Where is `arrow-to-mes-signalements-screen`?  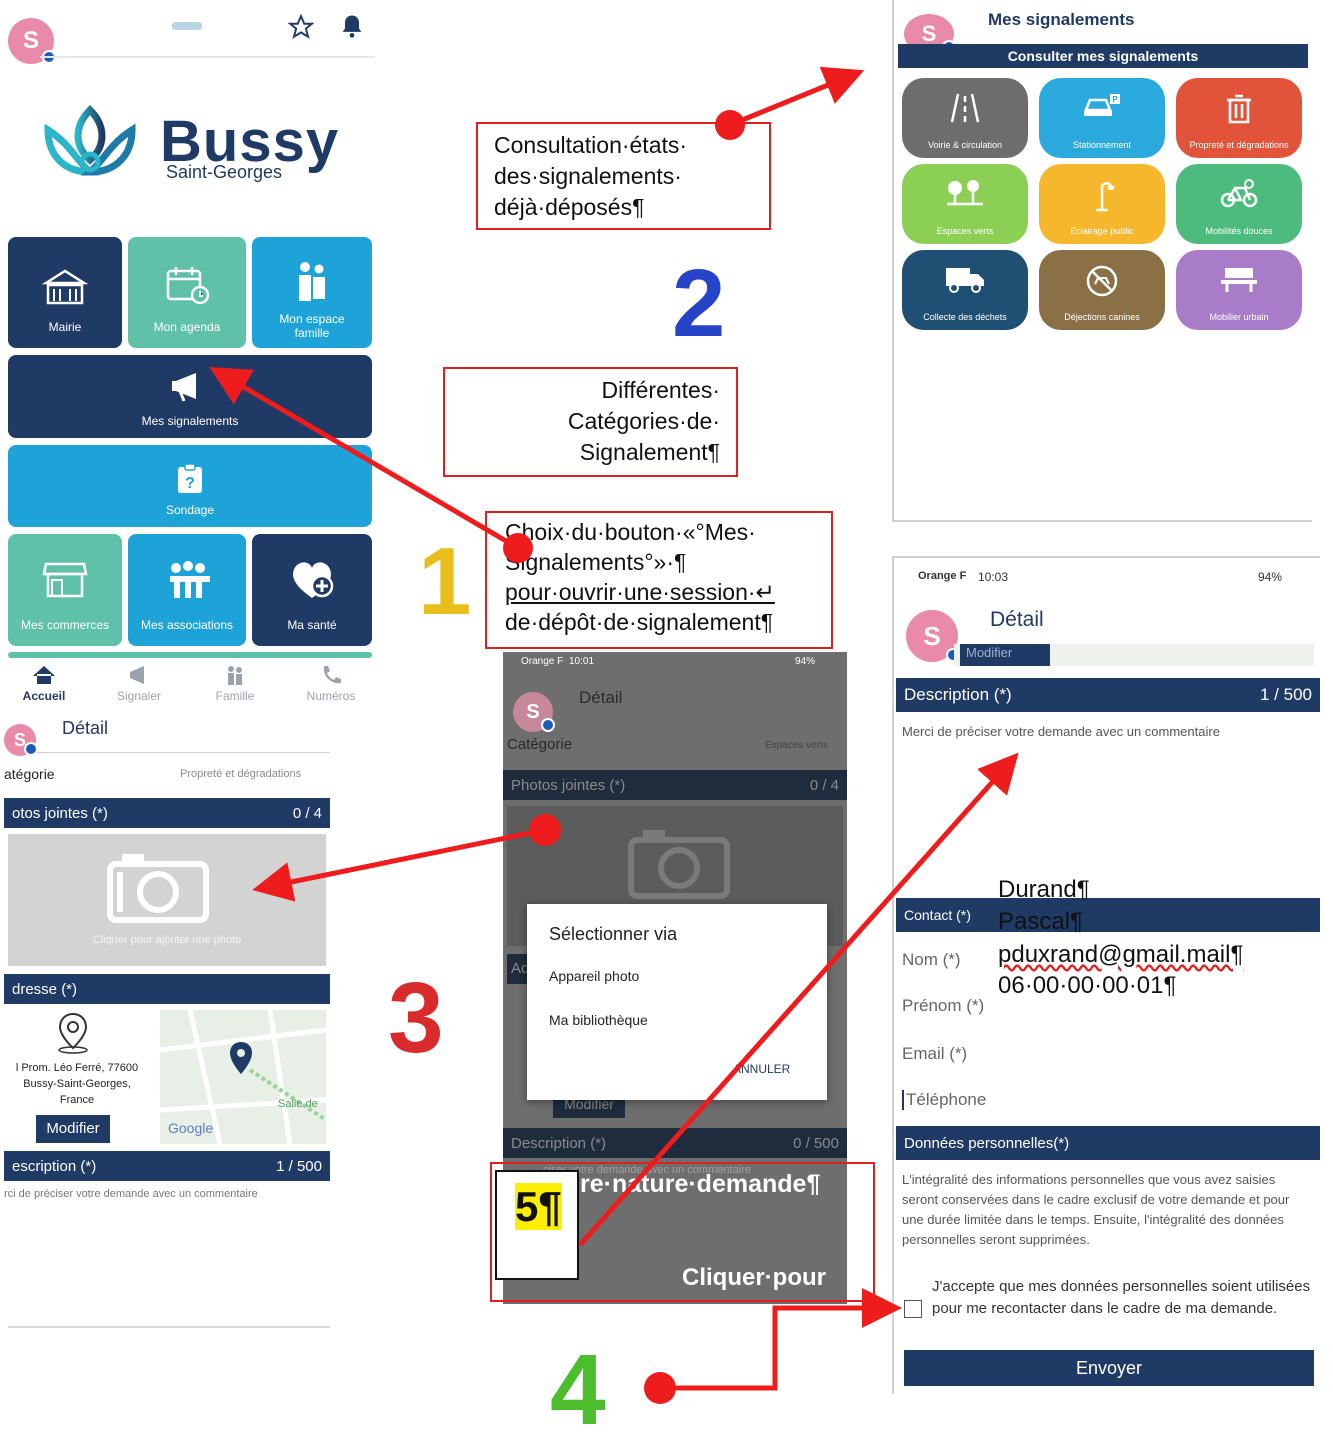
arrow-to-mes-signalements-screen is located at coordinates (797, 97).